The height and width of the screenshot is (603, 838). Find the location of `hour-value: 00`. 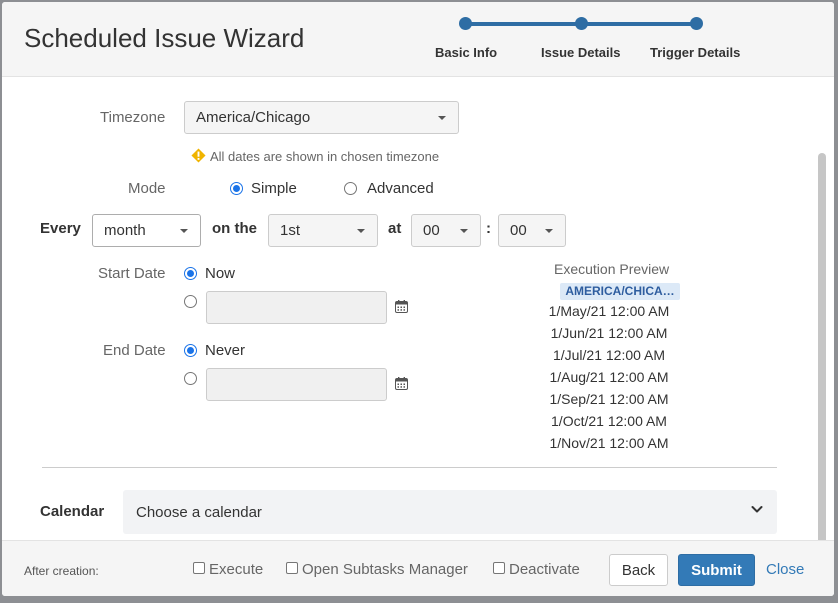

hour-value: 00 is located at coordinates (431, 230).